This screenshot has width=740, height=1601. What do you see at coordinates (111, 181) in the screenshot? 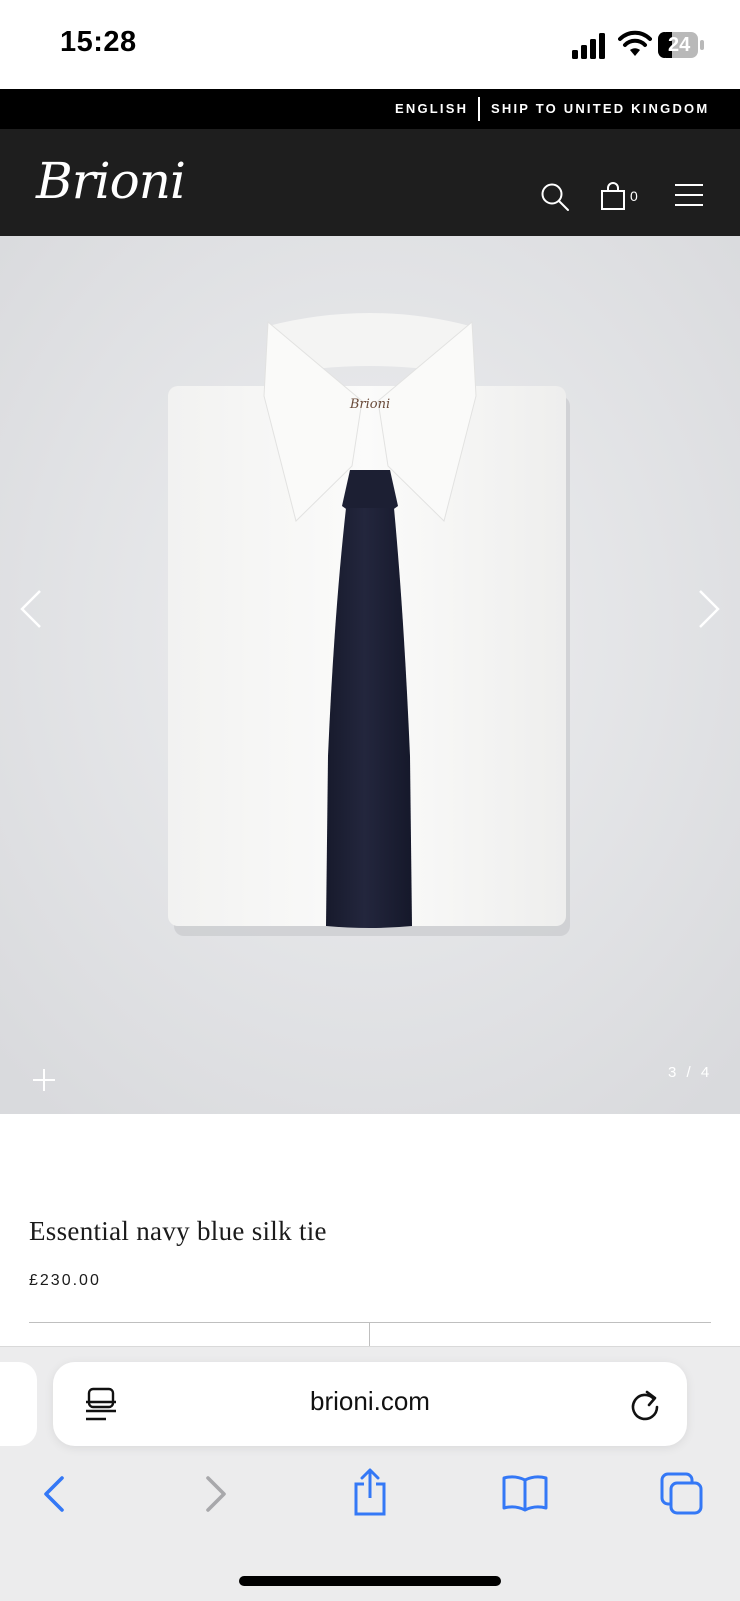
I see `brand-logo: Brioni` at bounding box center [111, 181].